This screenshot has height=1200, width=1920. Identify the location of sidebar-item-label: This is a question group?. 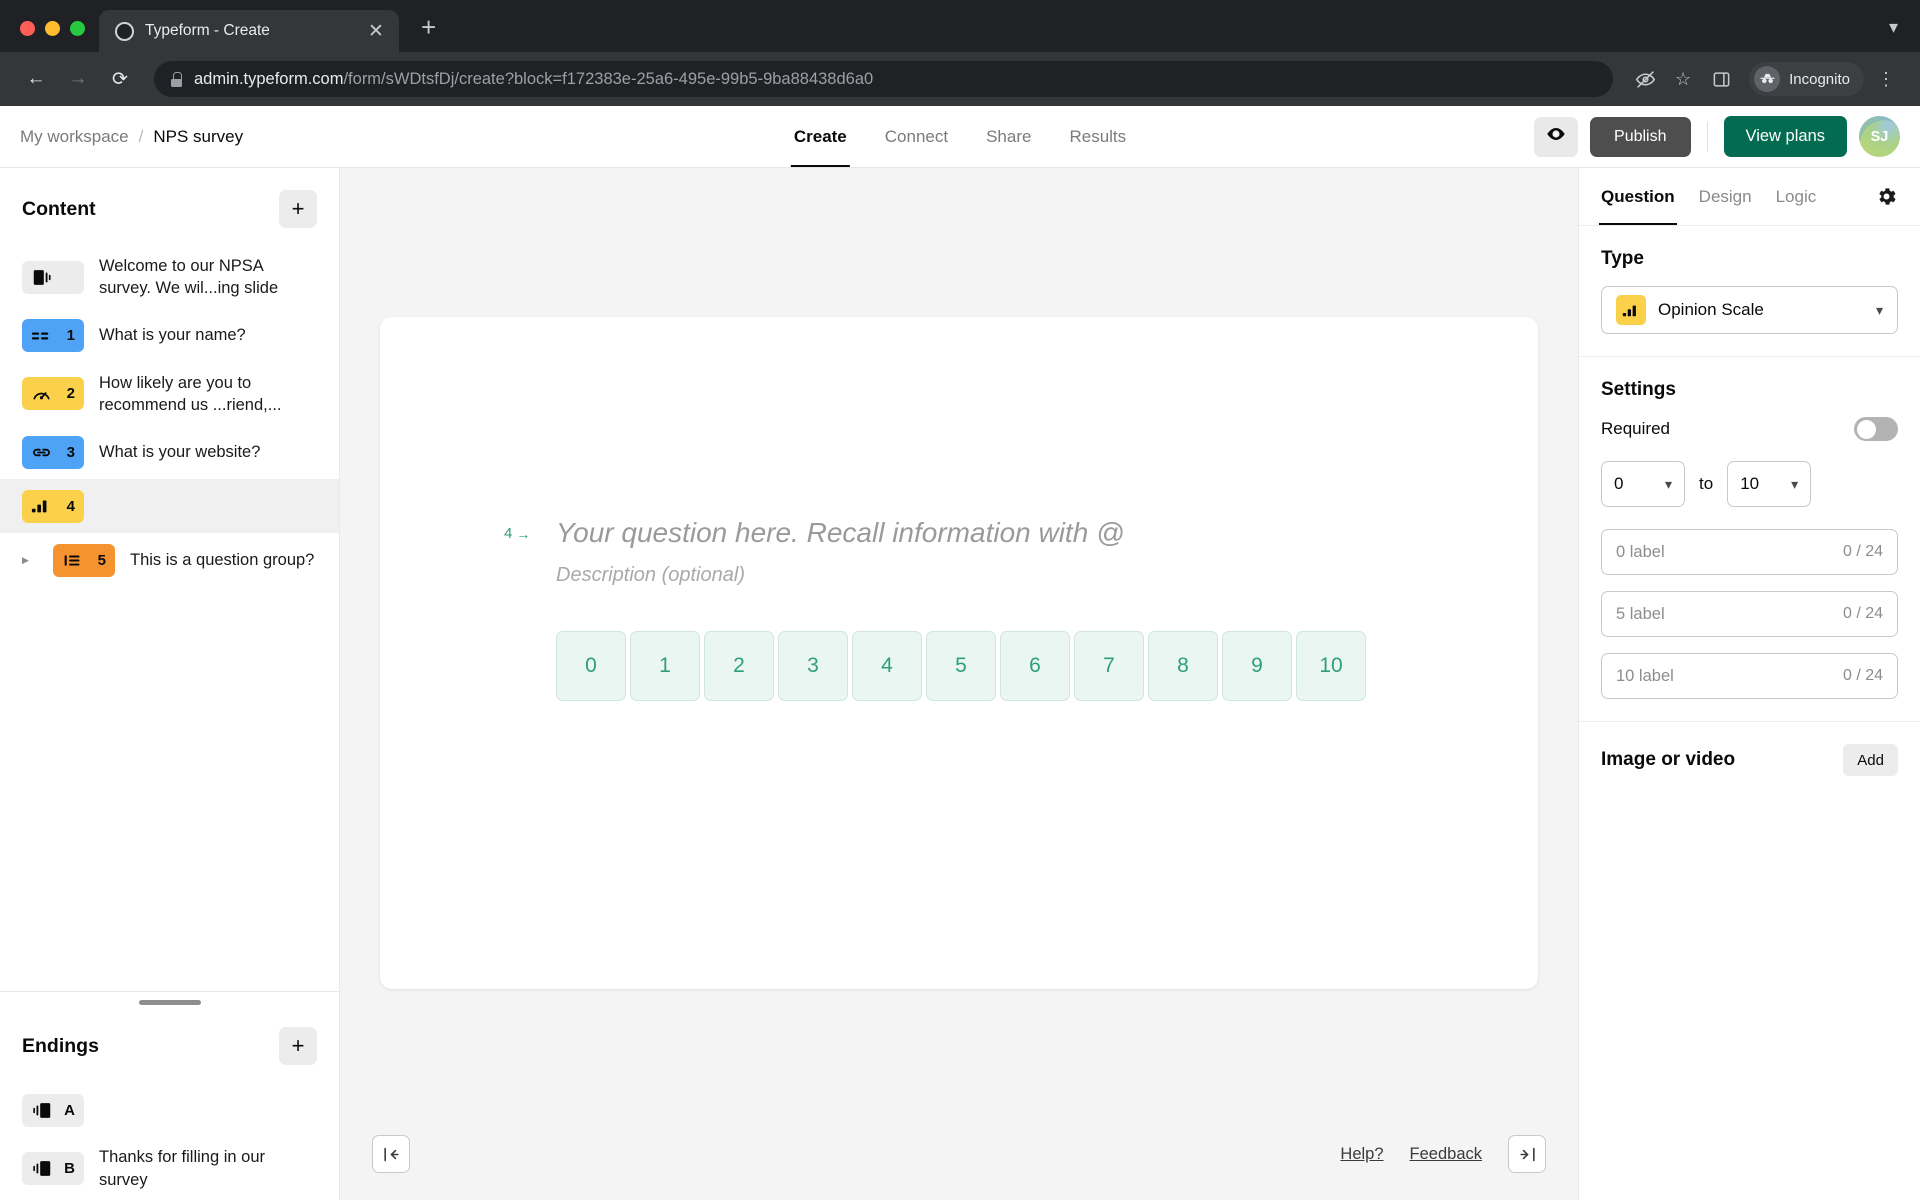
(222, 559).